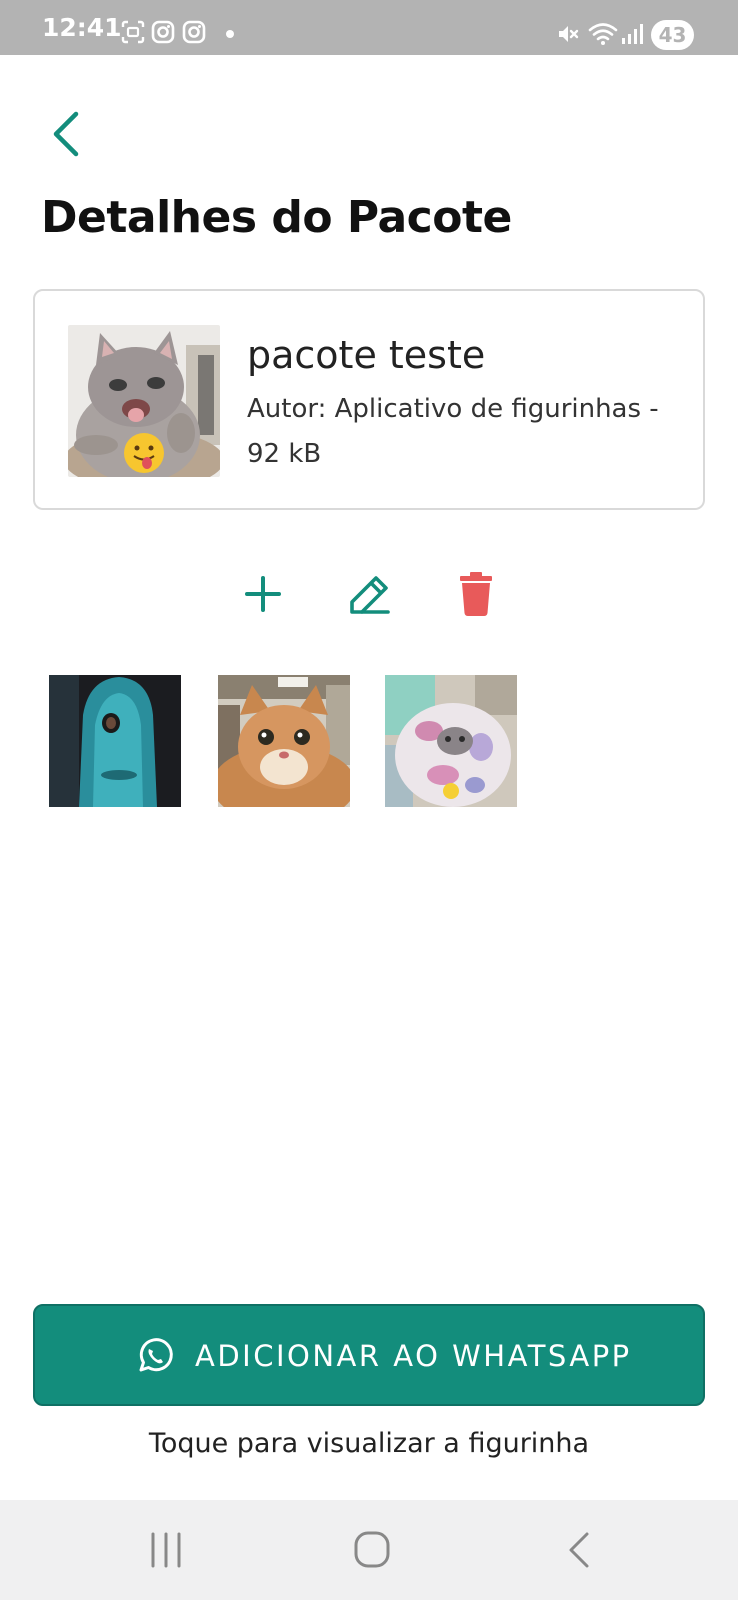 This screenshot has height=1600, width=738. I want to click on add-to-whatsapp-button: ADICIONAR AO WHATSAPP, so click(369, 1355).